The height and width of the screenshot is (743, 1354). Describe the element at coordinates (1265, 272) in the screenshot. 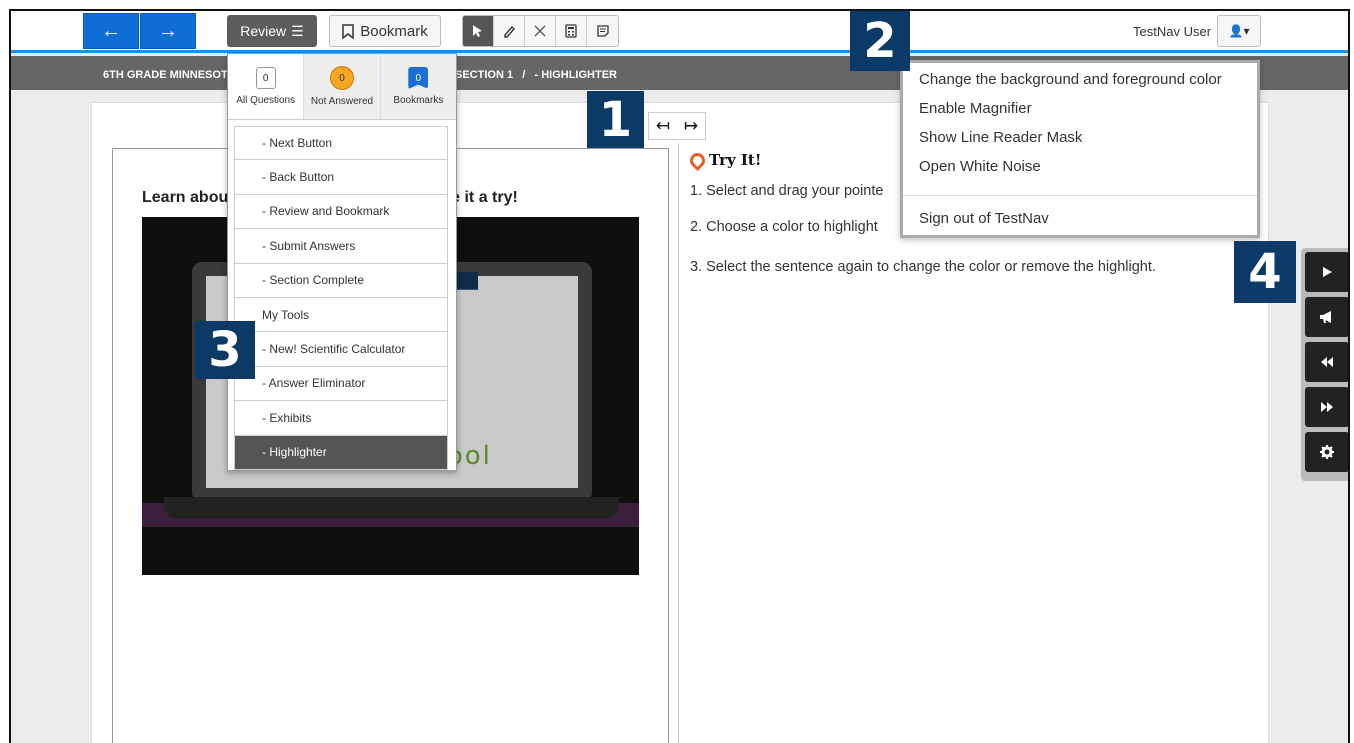

I see `callout-badge-4: 4` at that location.